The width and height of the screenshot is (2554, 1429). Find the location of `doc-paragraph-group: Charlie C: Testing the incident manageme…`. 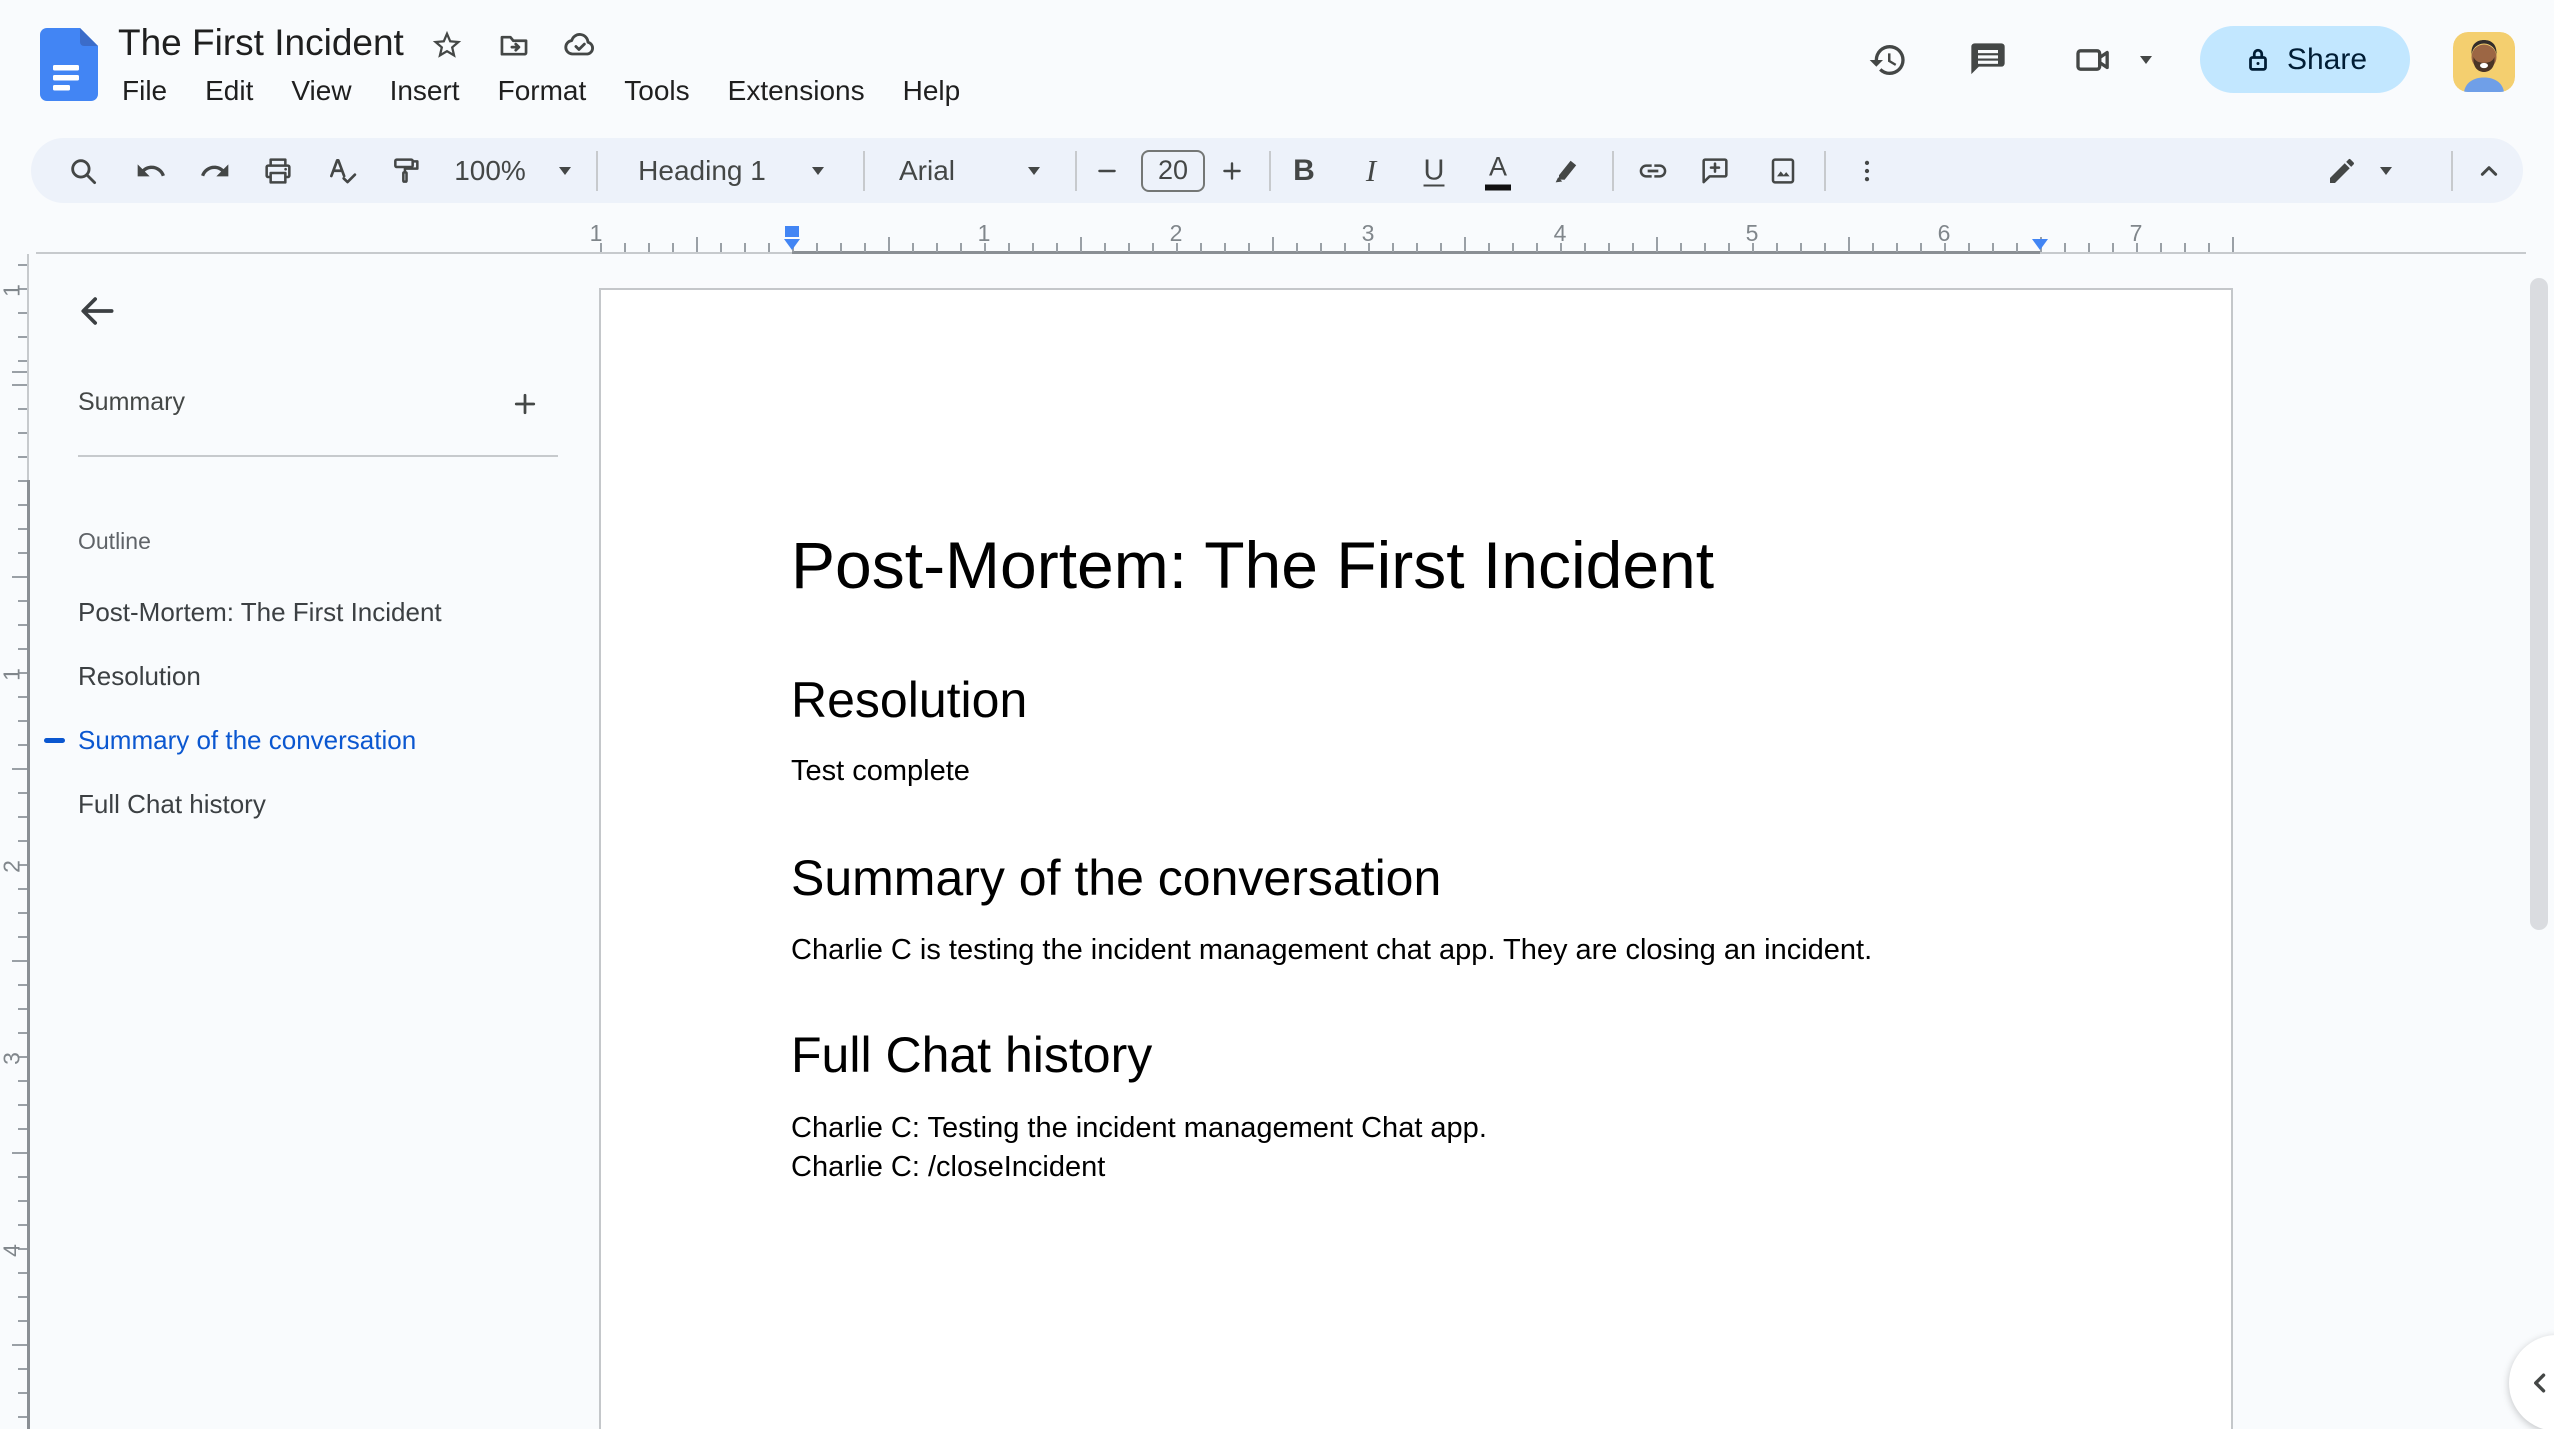

doc-paragraph-group: Charlie C: Testing the incident manageme… is located at coordinates (1139, 1148).